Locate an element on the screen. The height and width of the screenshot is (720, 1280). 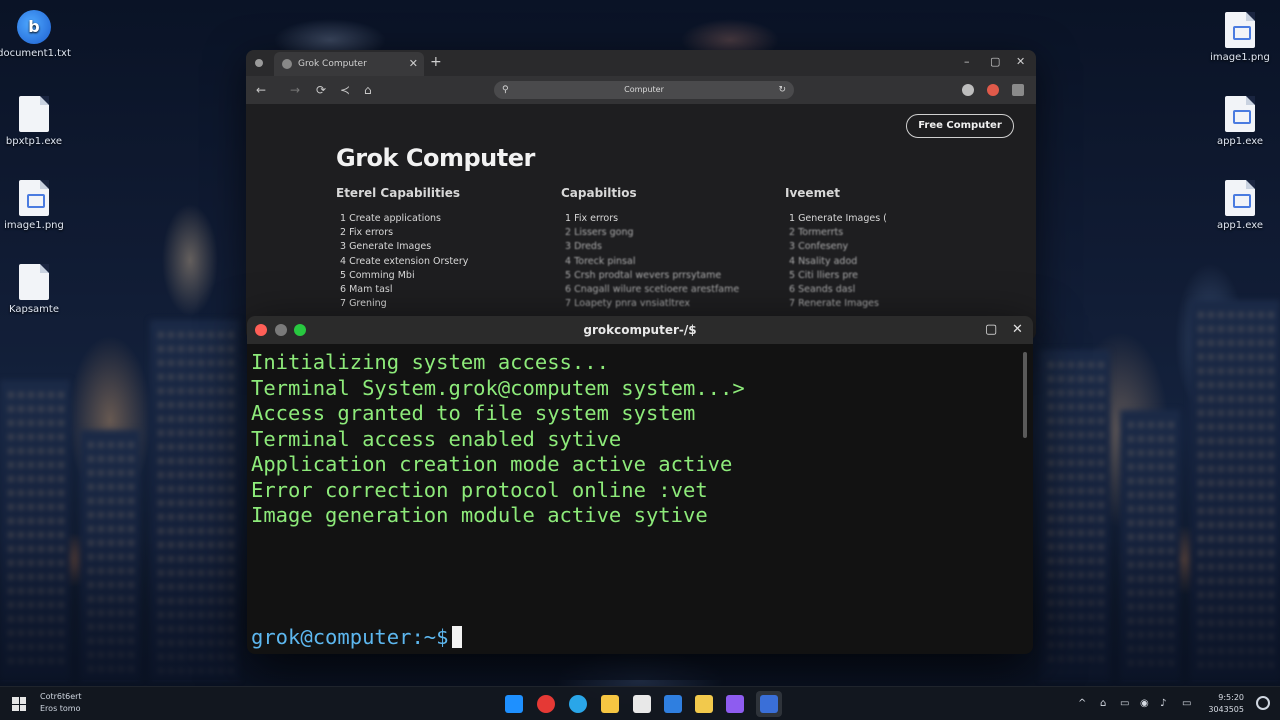
widget-line: Eros tomo is located at coordinates (60, 708).